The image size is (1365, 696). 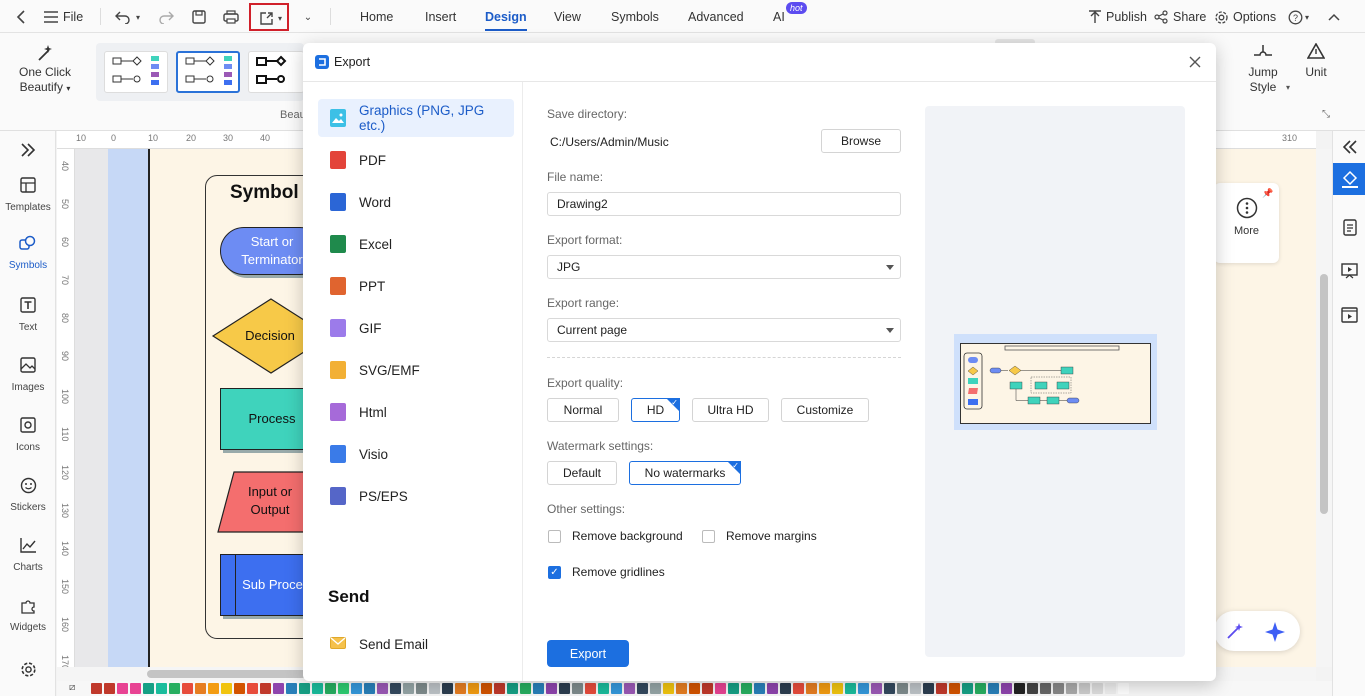 What do you see at coordinates (138, 17) in the screenshot?
I see `undo-dropdown-icon: ▾` at bounding box center [138, 17].